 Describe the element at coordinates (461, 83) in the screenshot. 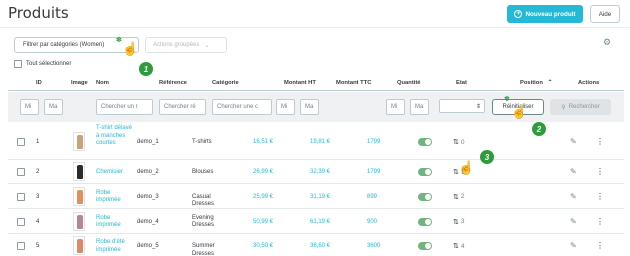

I see `column-header-status: Etat` at that location.